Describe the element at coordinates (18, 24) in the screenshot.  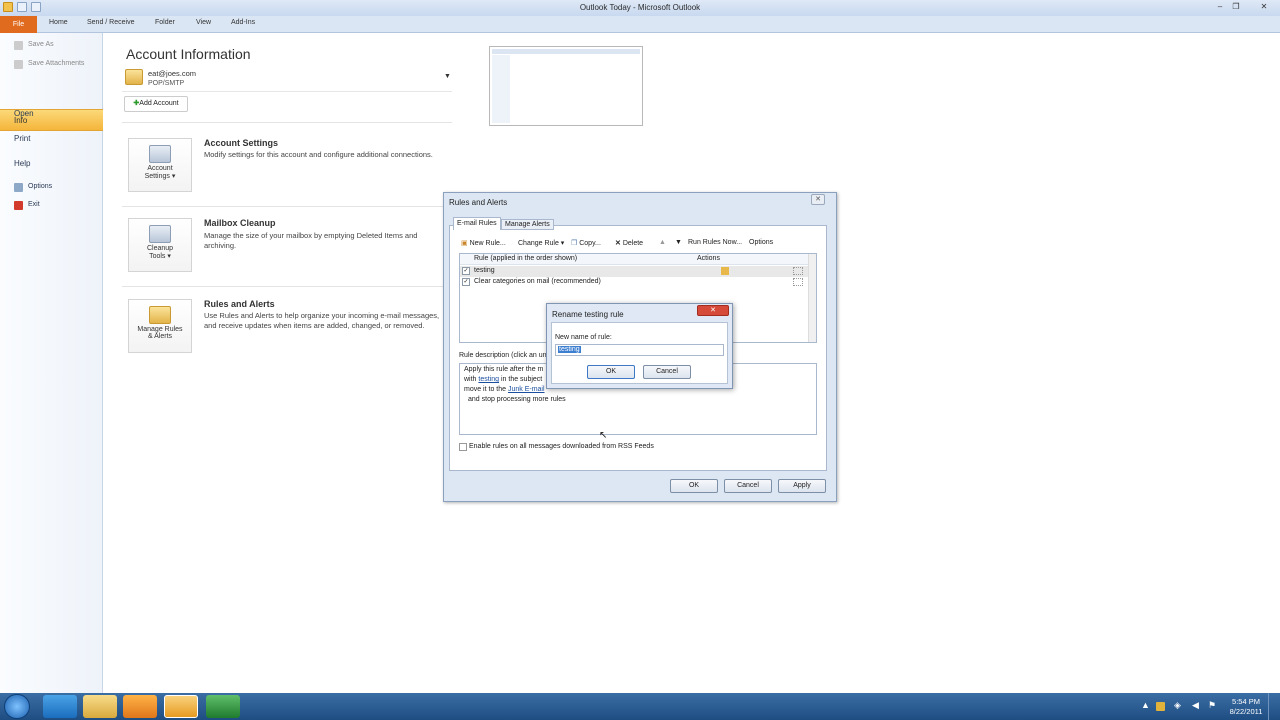
I see `tab-file: File` at that location.